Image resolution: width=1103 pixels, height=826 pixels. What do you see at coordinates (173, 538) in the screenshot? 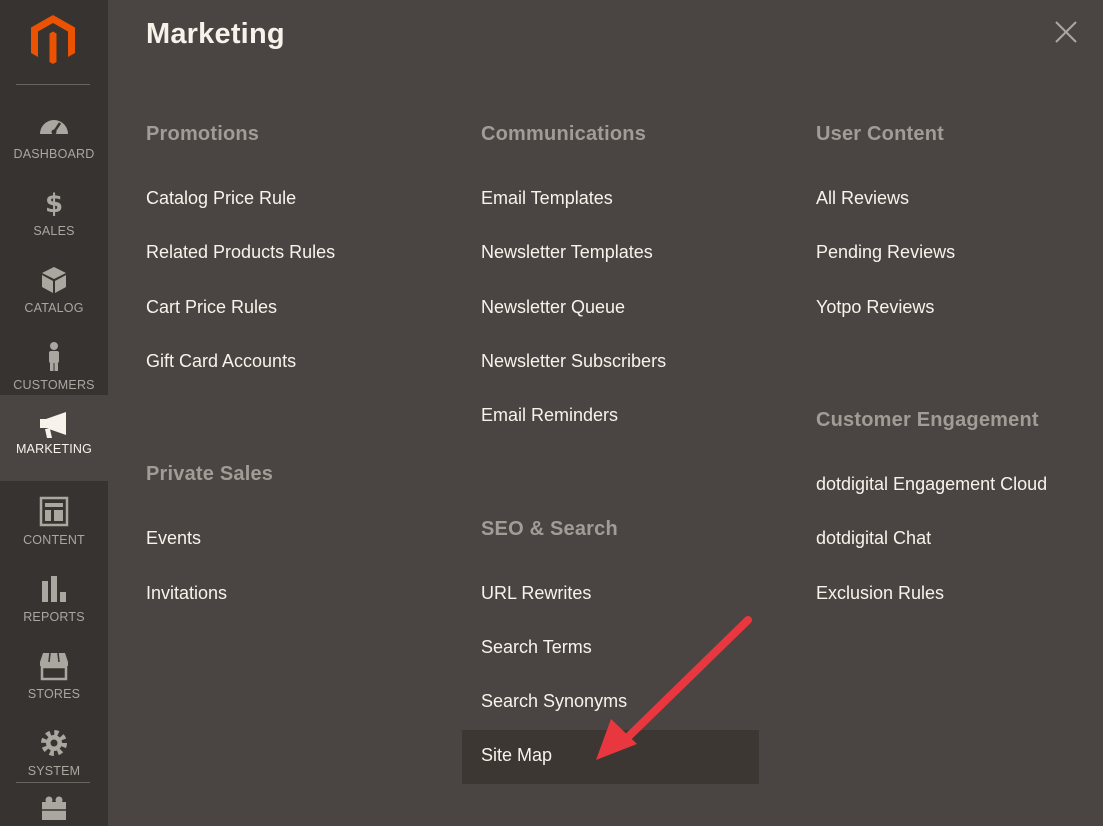
I see `menu-link-events: Events` at bounding box center [173, 538].